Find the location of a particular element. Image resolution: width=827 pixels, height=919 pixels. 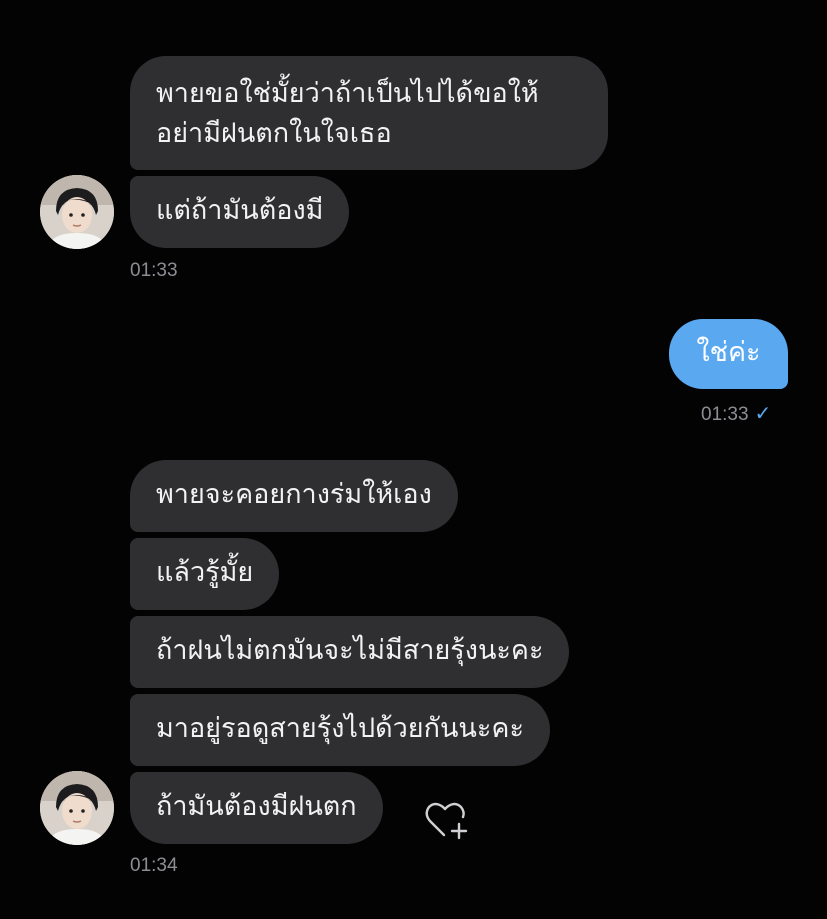

message-text: แต่ถ้ามันต้องมี is located at coordinates (240, 210).